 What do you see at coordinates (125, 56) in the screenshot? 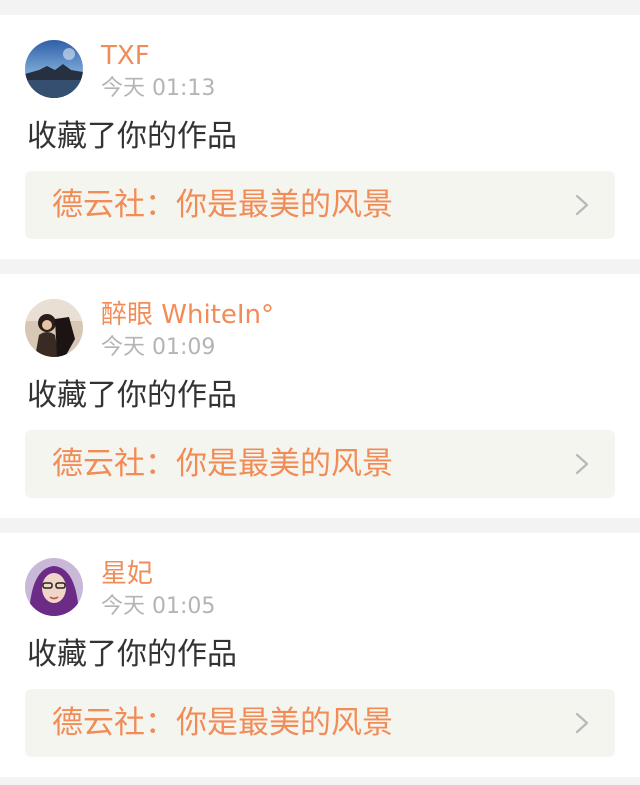
I see `username: TXF` at bounding box center [125, 56].